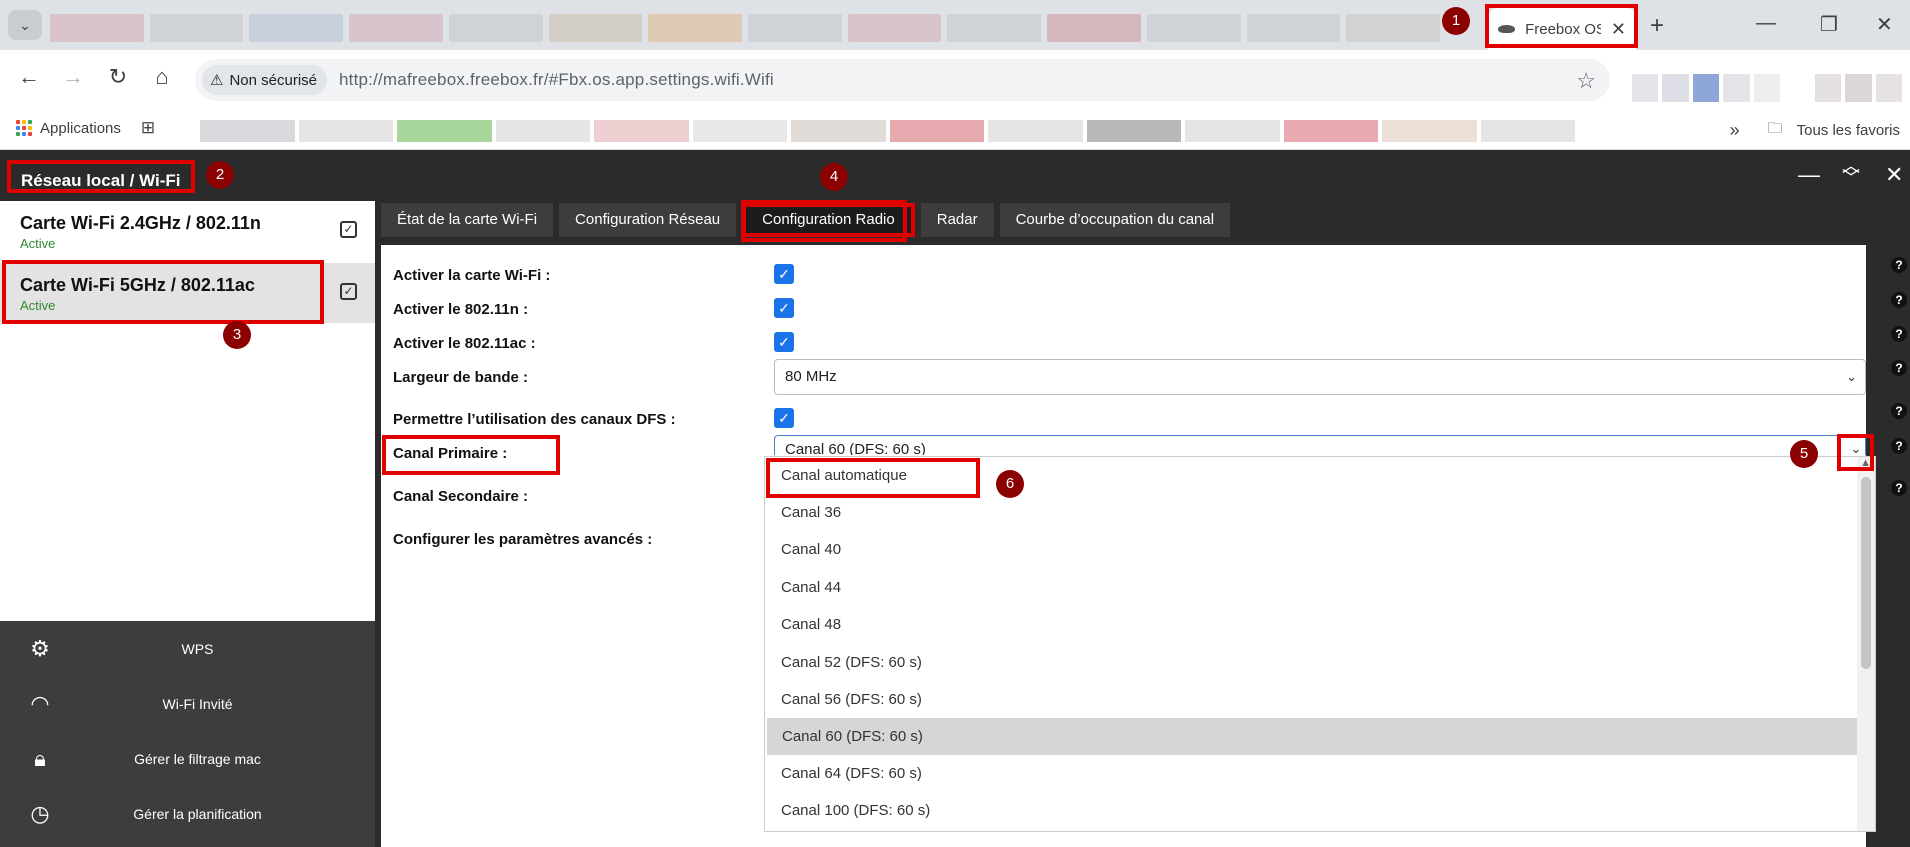 The height and width of the screenshot is (847, 1910). What do you see at coordinates (784, 308) in the screenshot?
I see `enable-80211n-checkbox: ✓` at bounding box center [784, 308].